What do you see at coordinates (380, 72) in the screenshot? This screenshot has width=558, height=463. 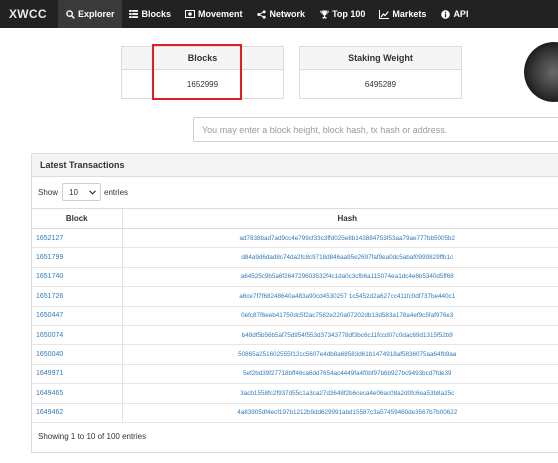 I see `staking-weight-panel: Staking Weight 6495289` at bounding box center [380, 72].